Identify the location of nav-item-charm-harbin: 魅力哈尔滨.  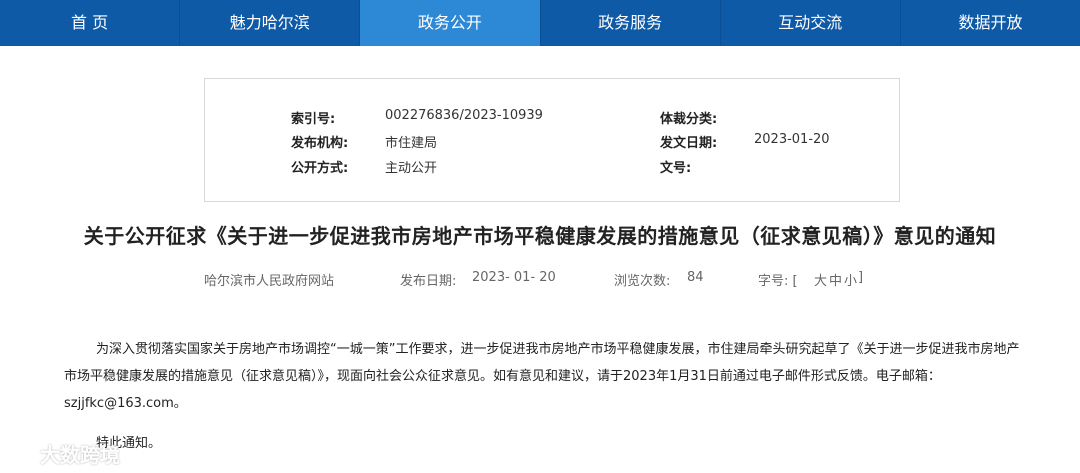
(270, 23).